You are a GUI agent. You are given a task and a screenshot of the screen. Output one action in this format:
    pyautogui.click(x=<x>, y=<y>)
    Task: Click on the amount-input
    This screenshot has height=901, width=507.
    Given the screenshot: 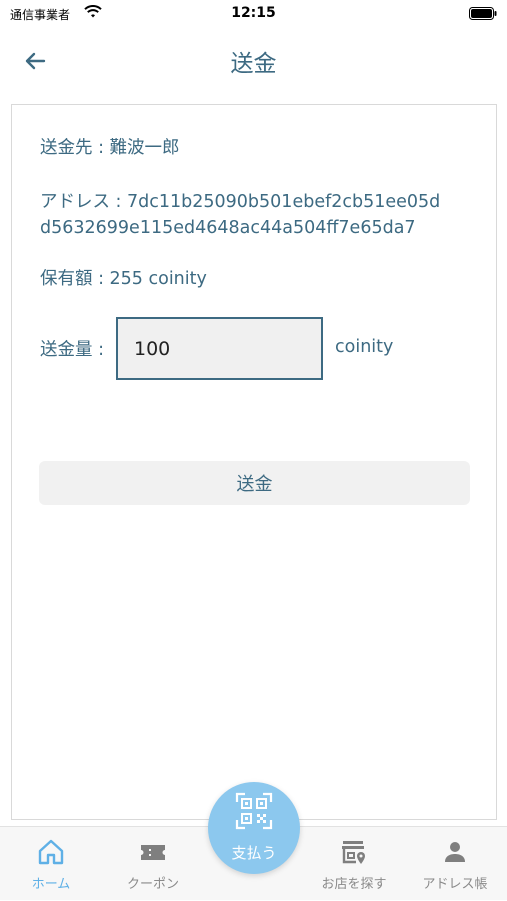 What is the action you would take?
    pyautogui.click(x=219, y=348)
    